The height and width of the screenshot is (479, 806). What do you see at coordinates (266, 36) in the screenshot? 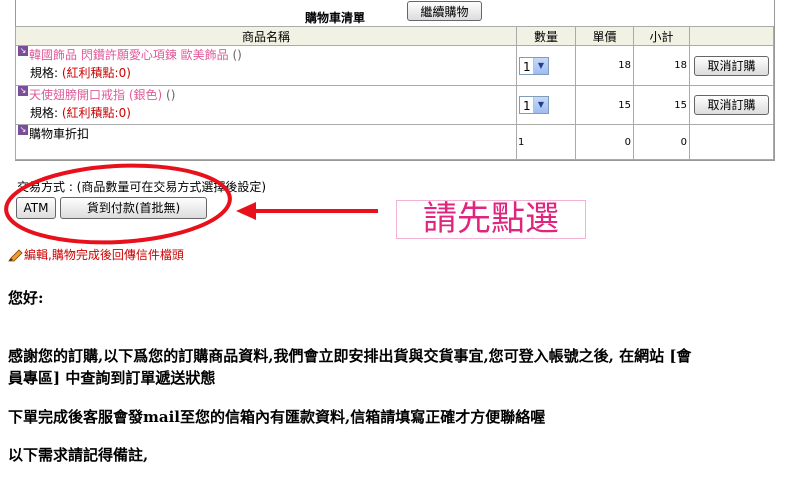
I see `column-header: 商品名稱` at bounding box center [266, 36].